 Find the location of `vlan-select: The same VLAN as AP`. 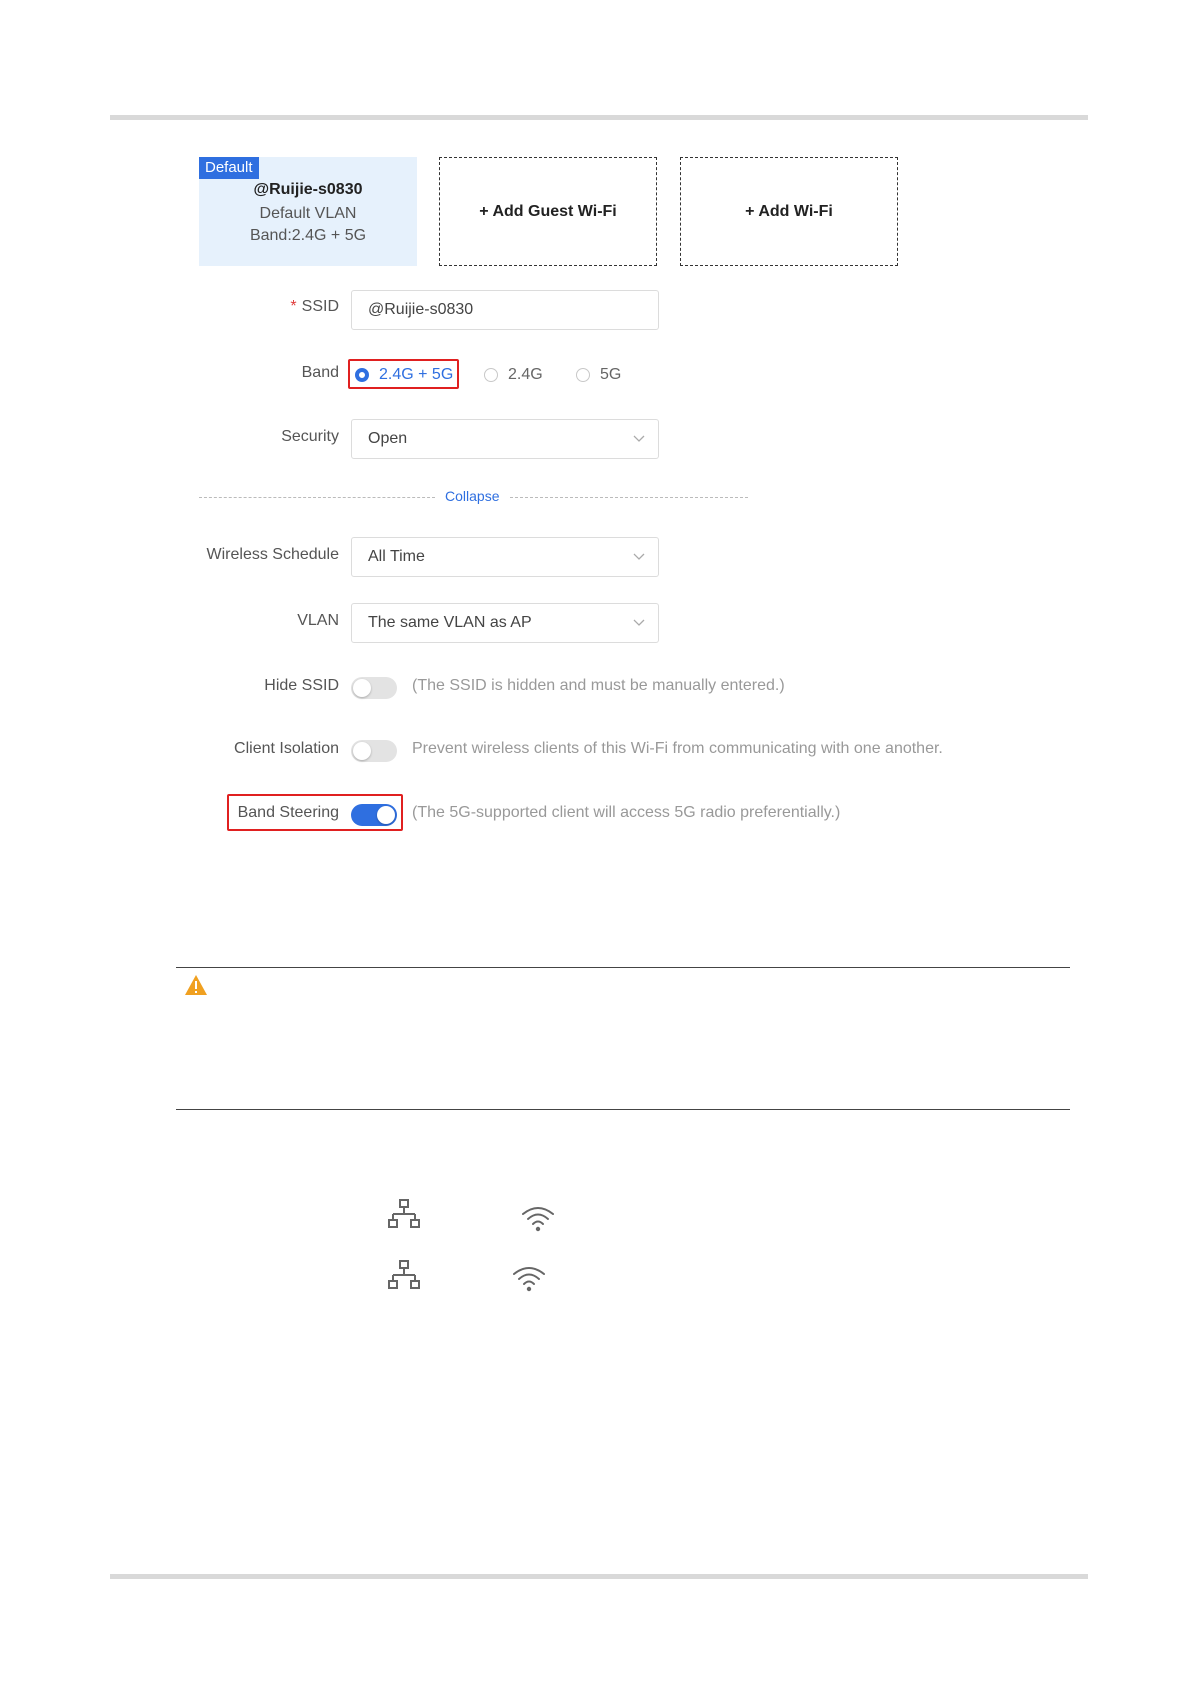

vlan-select: The same VLAN as AP is located at coordinates (505, 623).